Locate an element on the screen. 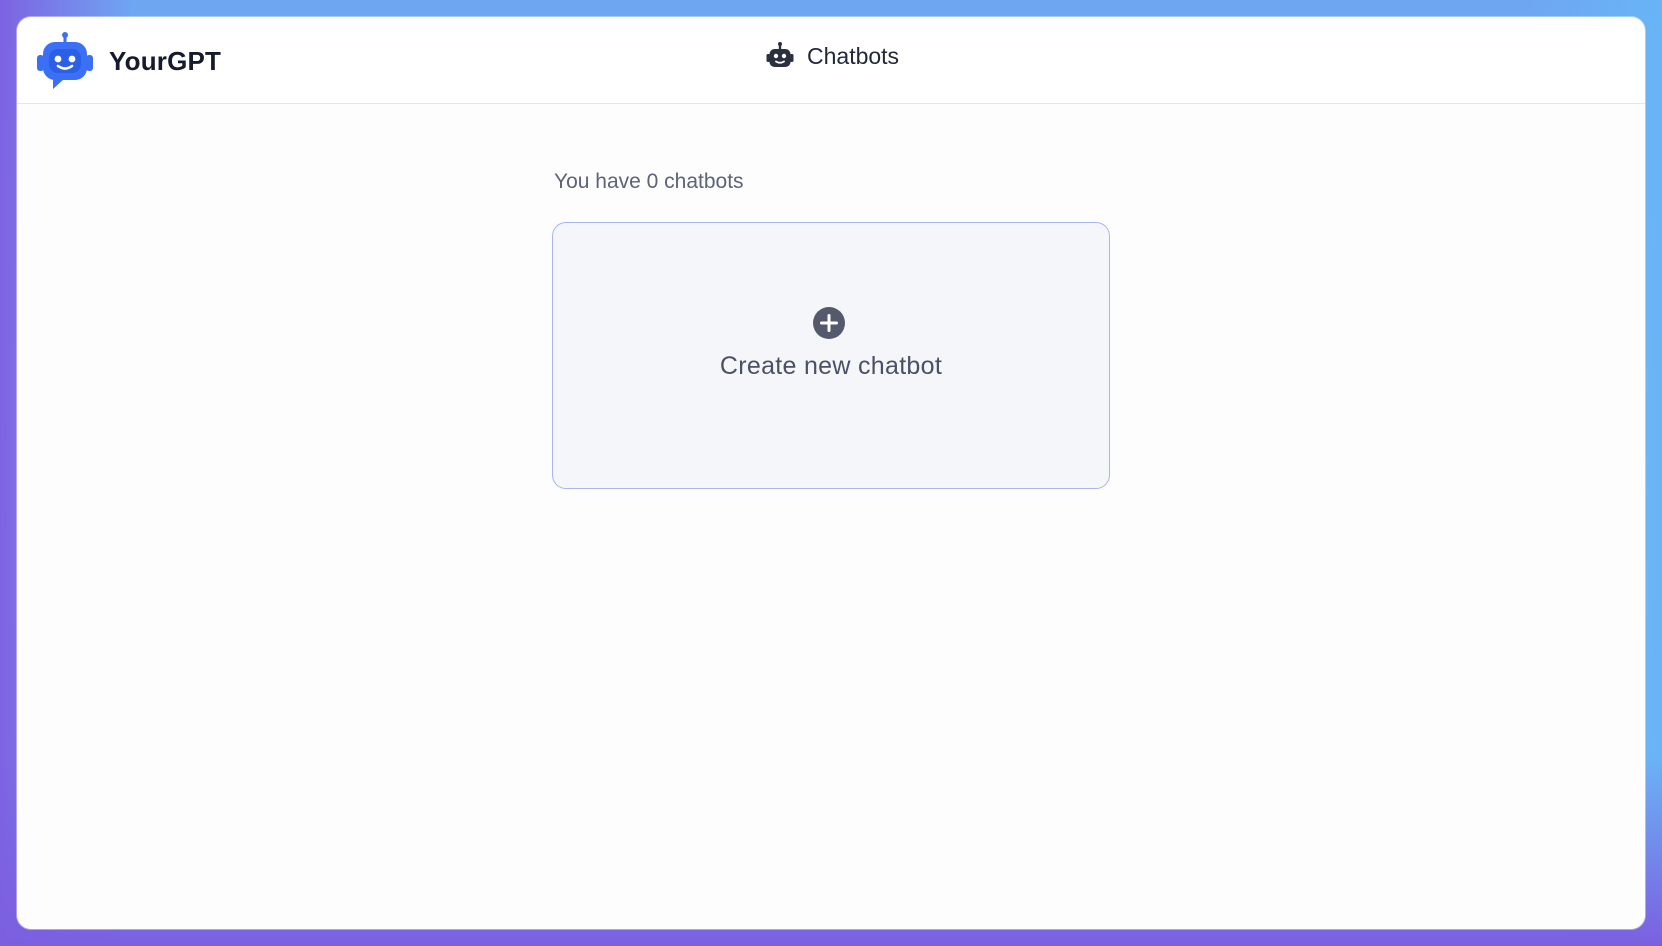 This screenshot has height=946, width=1662. top-navigation-bar: YourGPT Chatbots is located at coordinates (831, 60).